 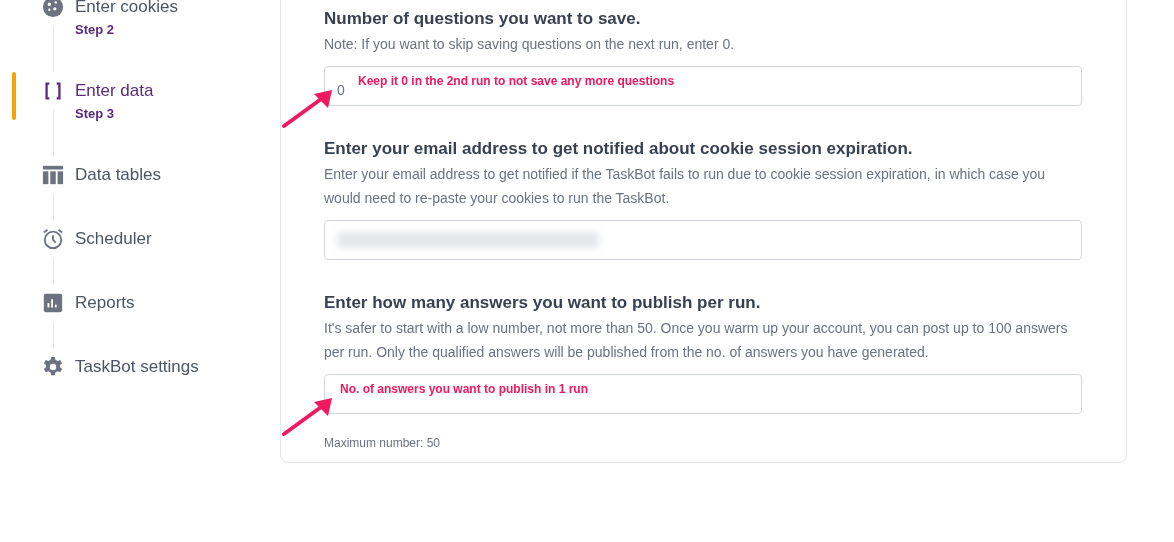 I want to click on annotation-text: Keep it 0 in the 2nd run to not save any more questions, so click(x=516, y=81).